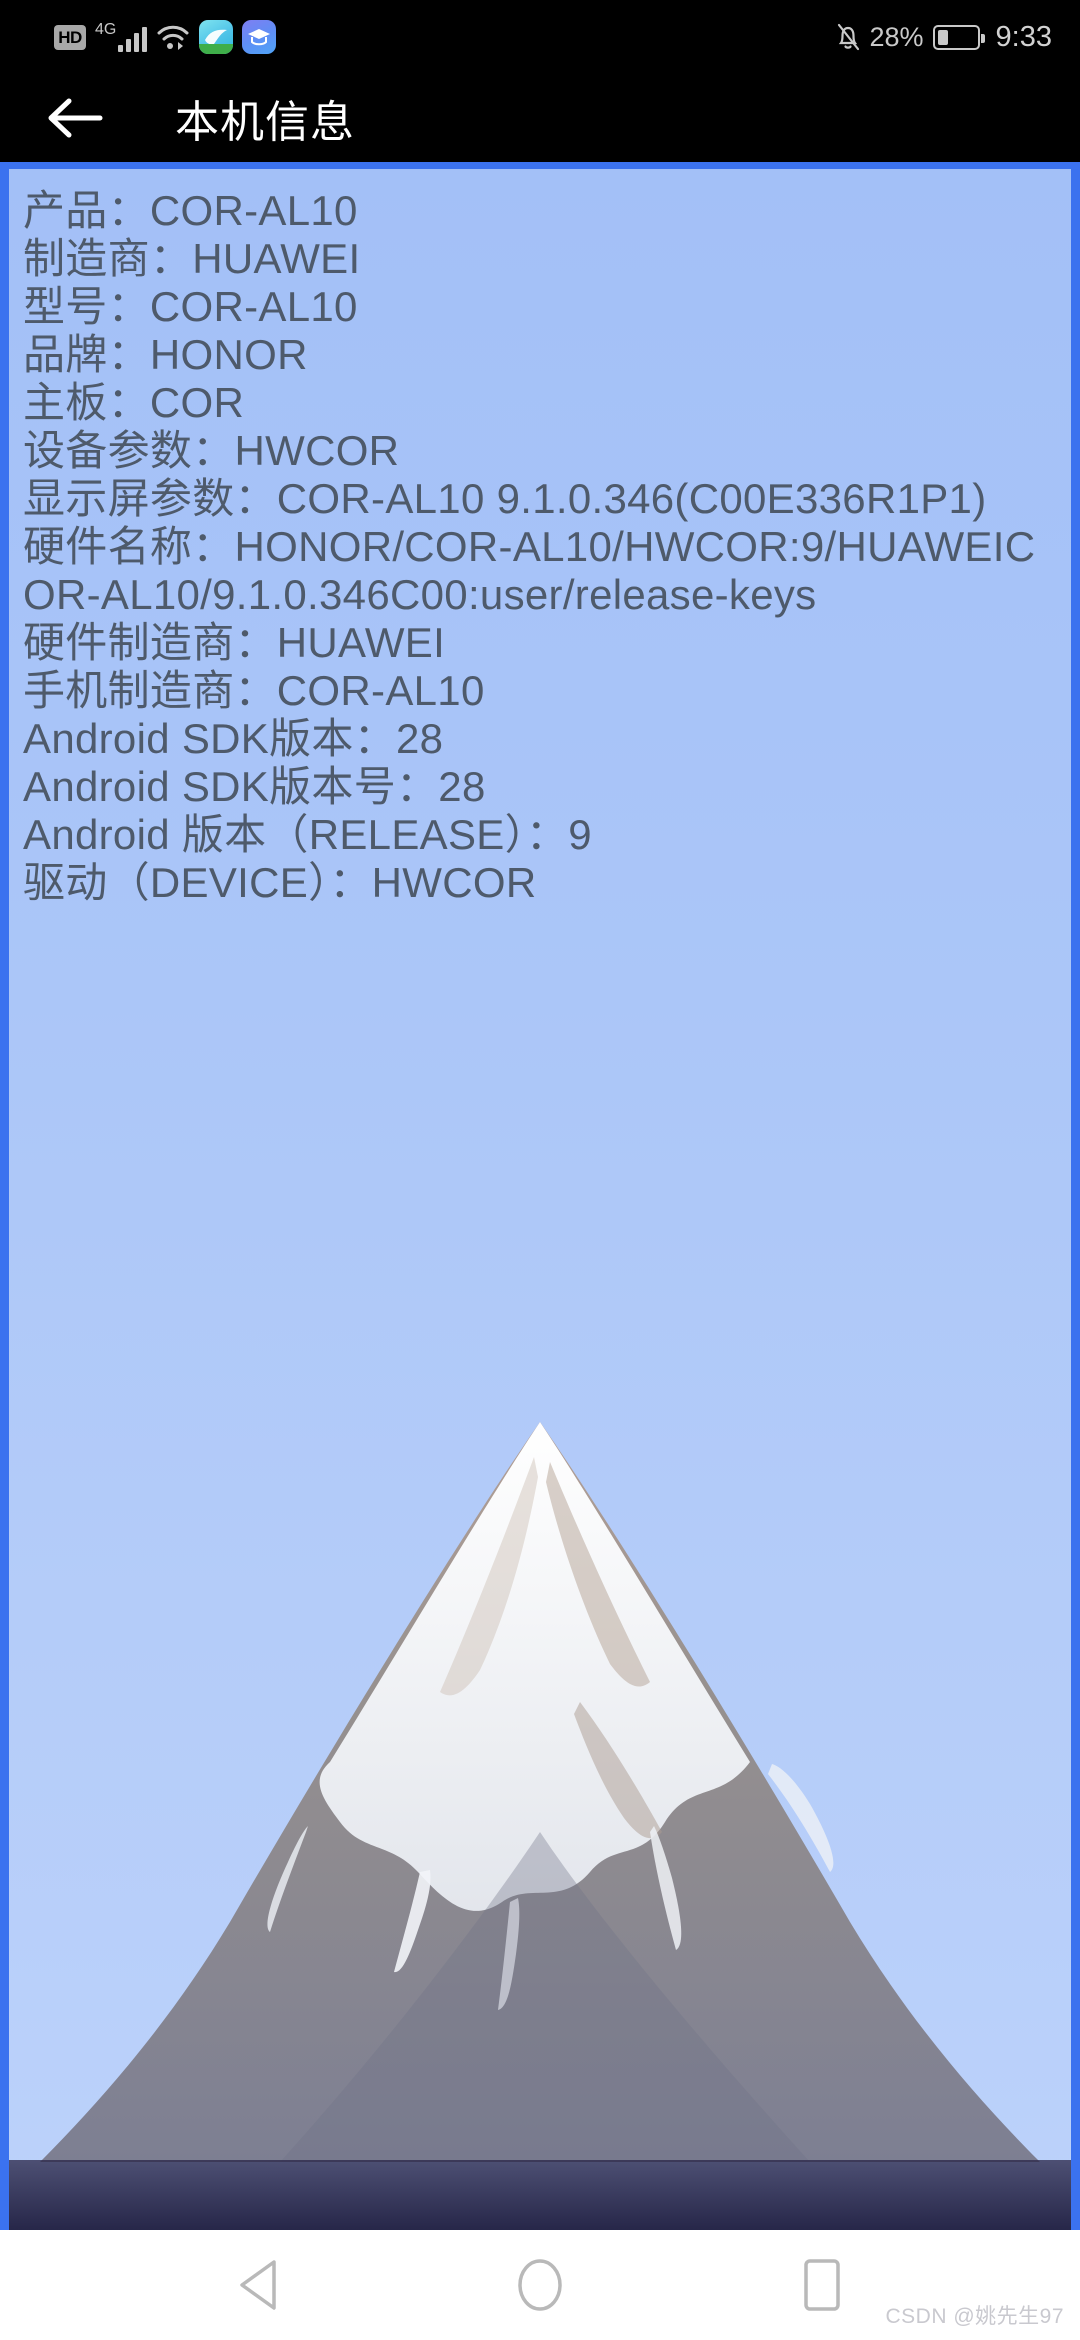 The height and width of the screenshot is (2340, 1080). I want to click on info-line: Android SDK版本号：28, so click(254, 786).